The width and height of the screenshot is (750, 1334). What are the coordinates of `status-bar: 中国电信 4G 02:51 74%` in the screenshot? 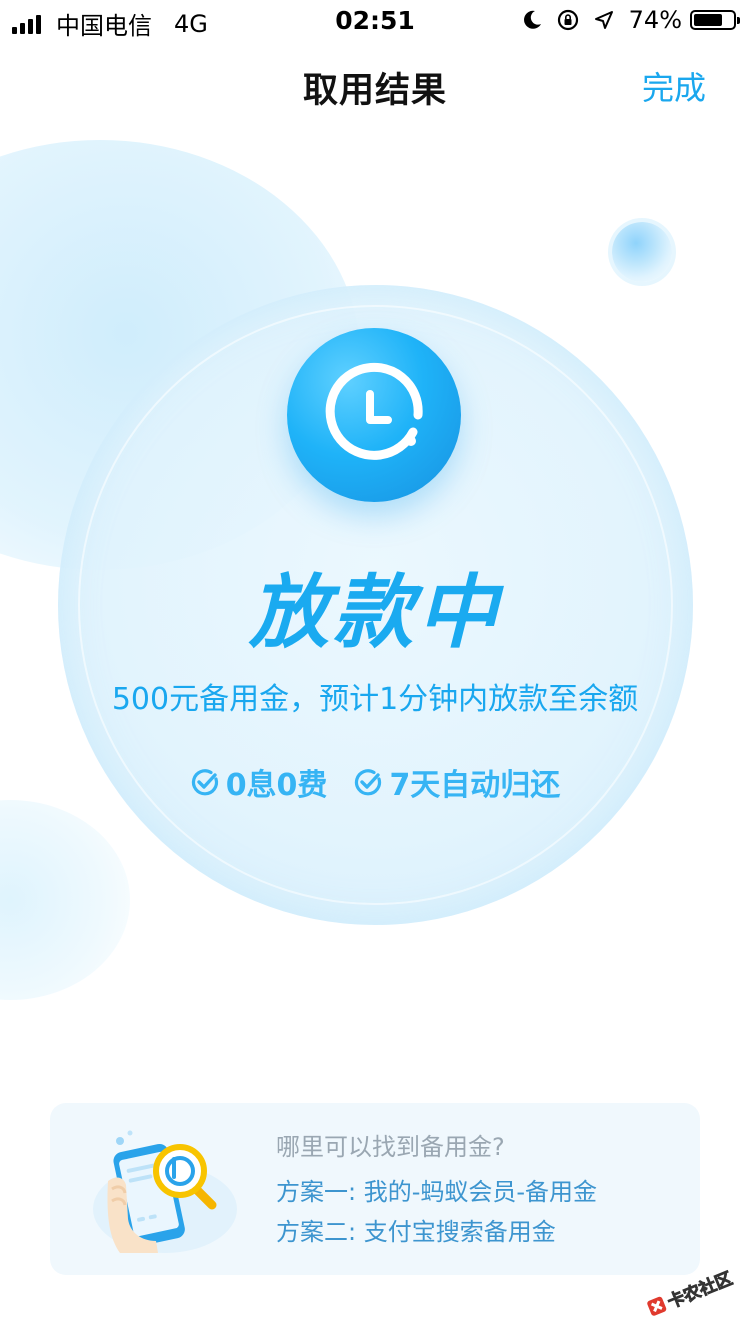 It's located at (375, 20).